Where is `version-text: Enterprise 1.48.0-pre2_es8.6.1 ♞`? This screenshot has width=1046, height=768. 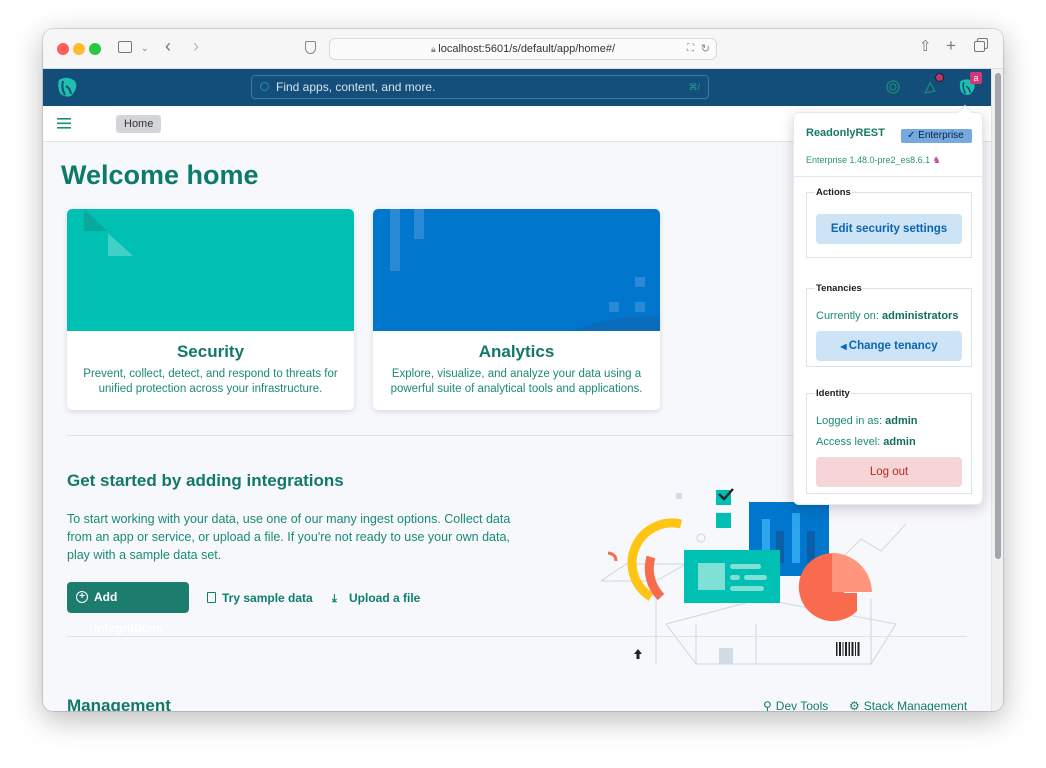
version-text: Enterprise 1.48.0-pre2_es8.6.1 ♞ is located at coordinates (873, 160).